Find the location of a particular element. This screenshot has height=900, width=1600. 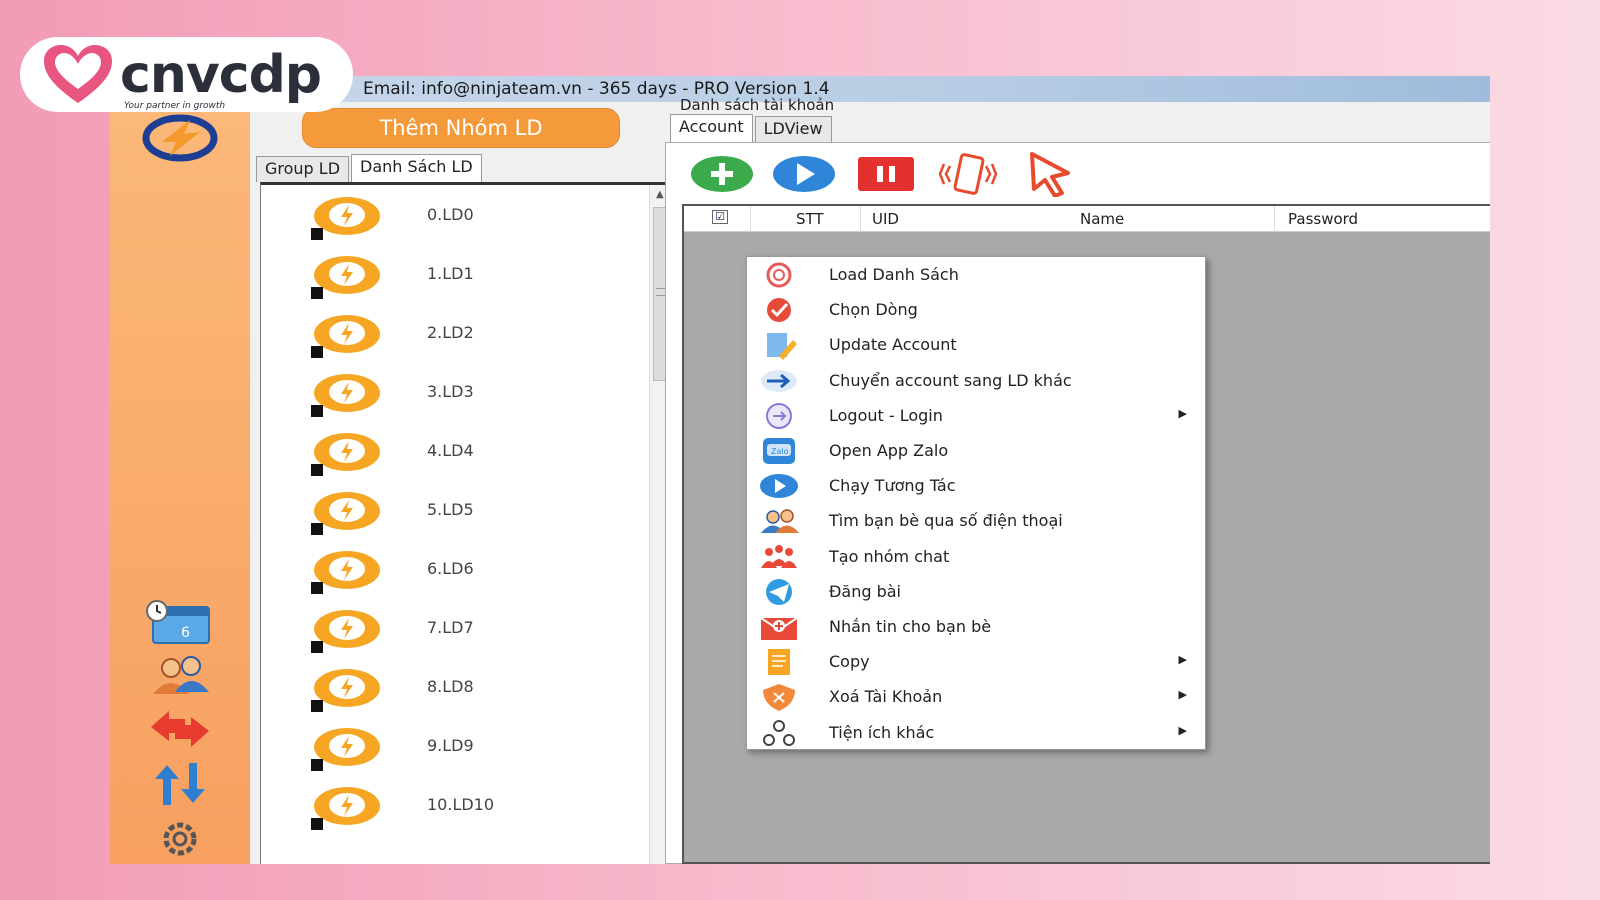

svg-text: Zalo is located at coordinates (780, 451).